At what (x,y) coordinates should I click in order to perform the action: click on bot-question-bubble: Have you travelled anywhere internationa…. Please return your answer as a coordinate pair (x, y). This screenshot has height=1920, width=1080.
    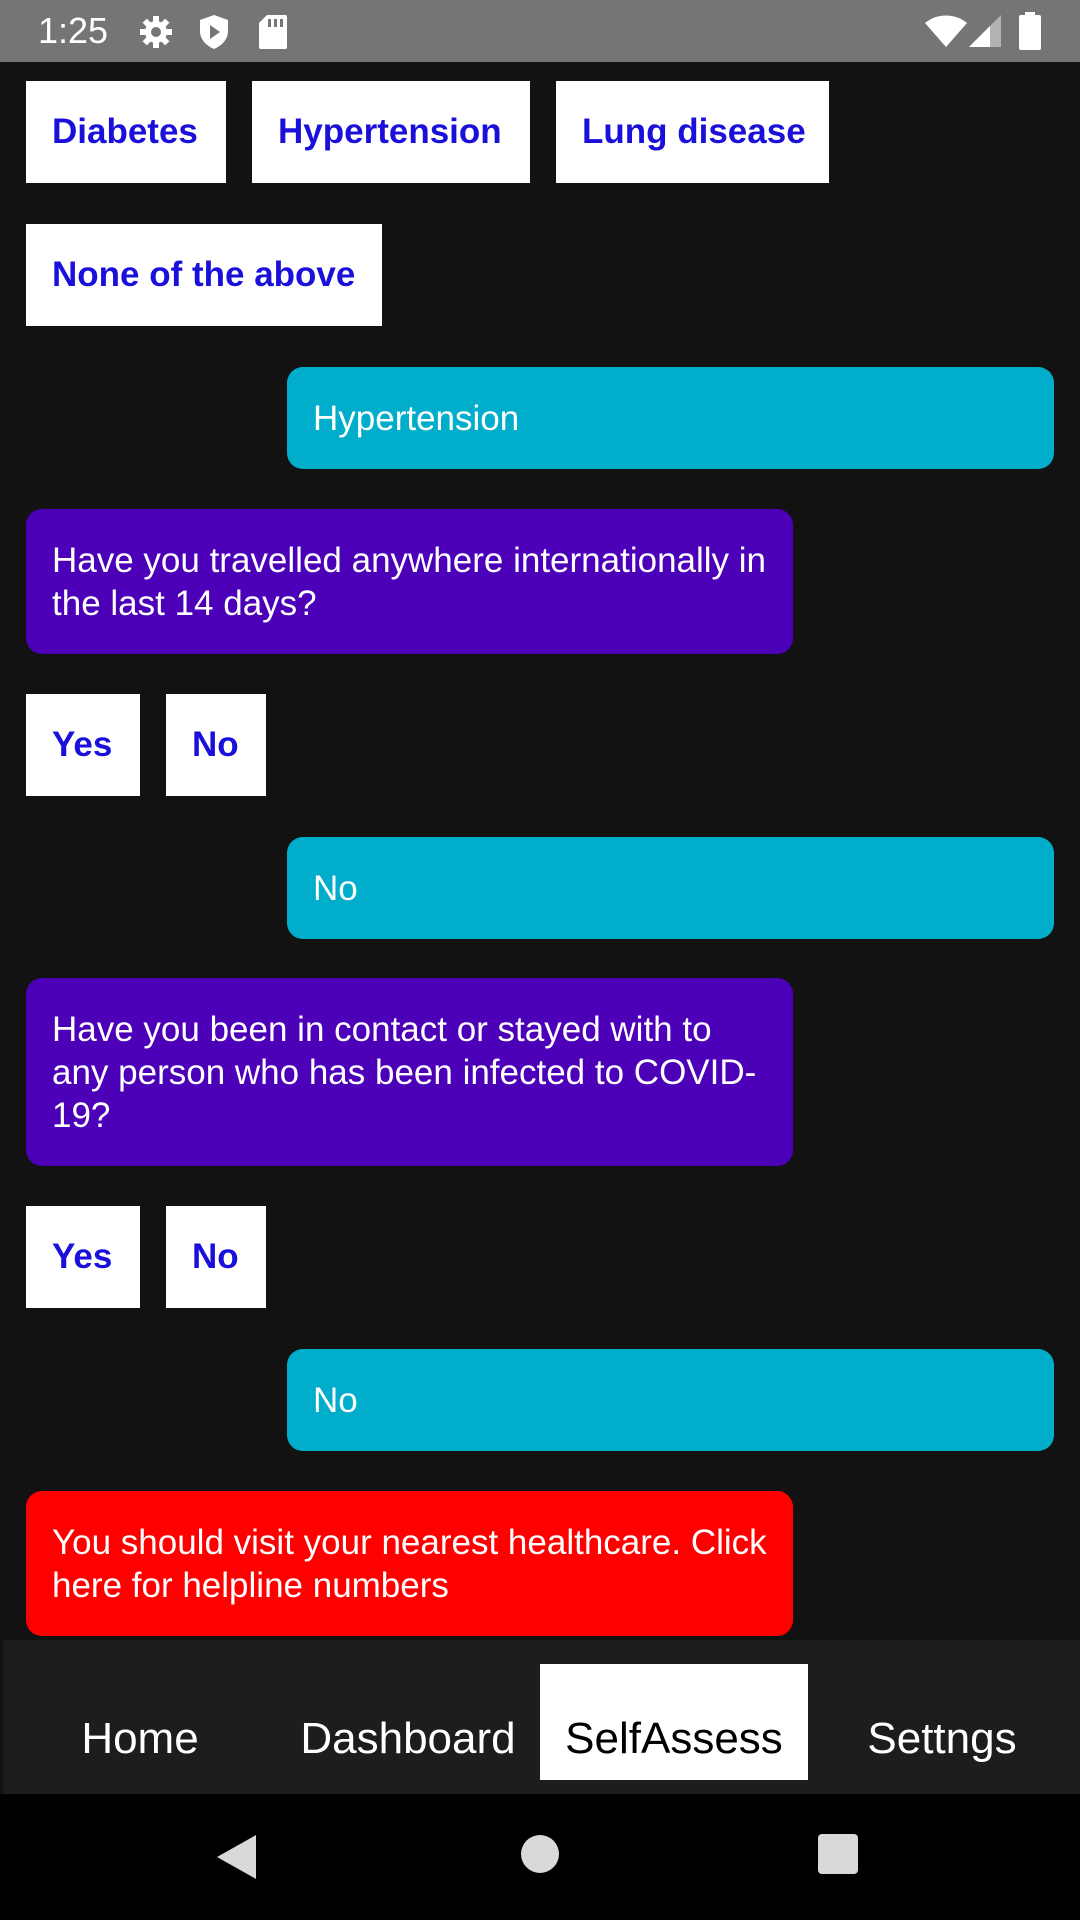
    Looking at the image, I should click on (409, 581).